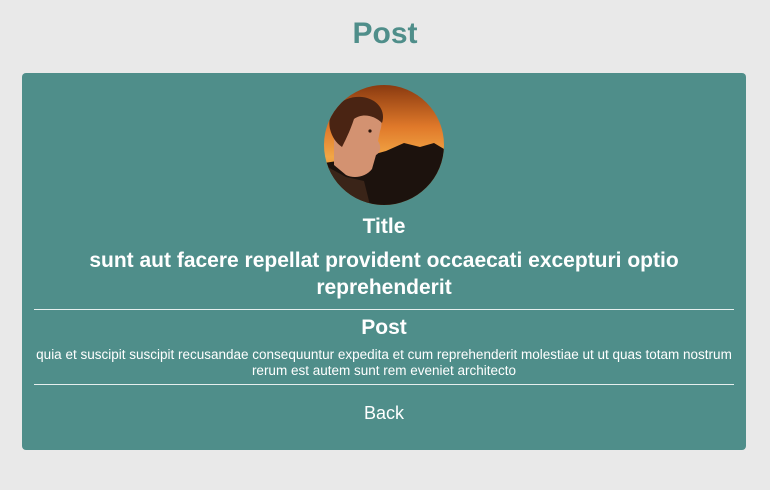 This screenshot has width=770, height=490. Describe the element at coordinates (384, 226) in the screenshot. I see `title-label: Title` at that location.